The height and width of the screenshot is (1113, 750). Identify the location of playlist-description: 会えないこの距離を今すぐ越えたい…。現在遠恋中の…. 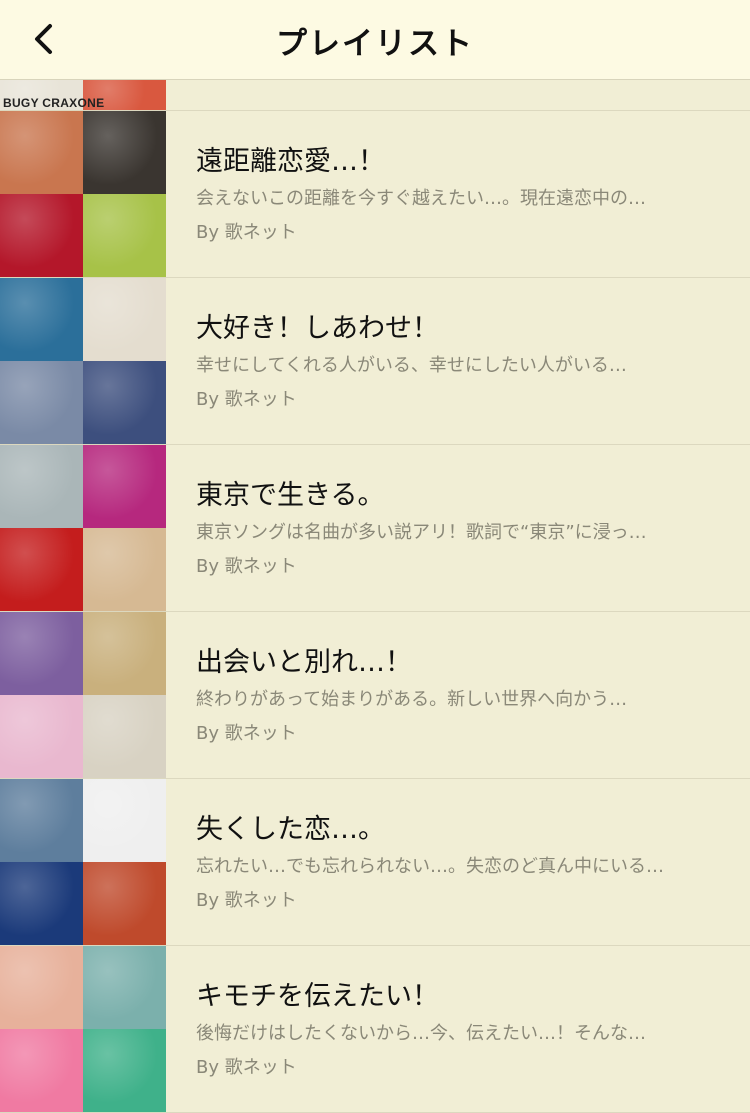
(421, 198).